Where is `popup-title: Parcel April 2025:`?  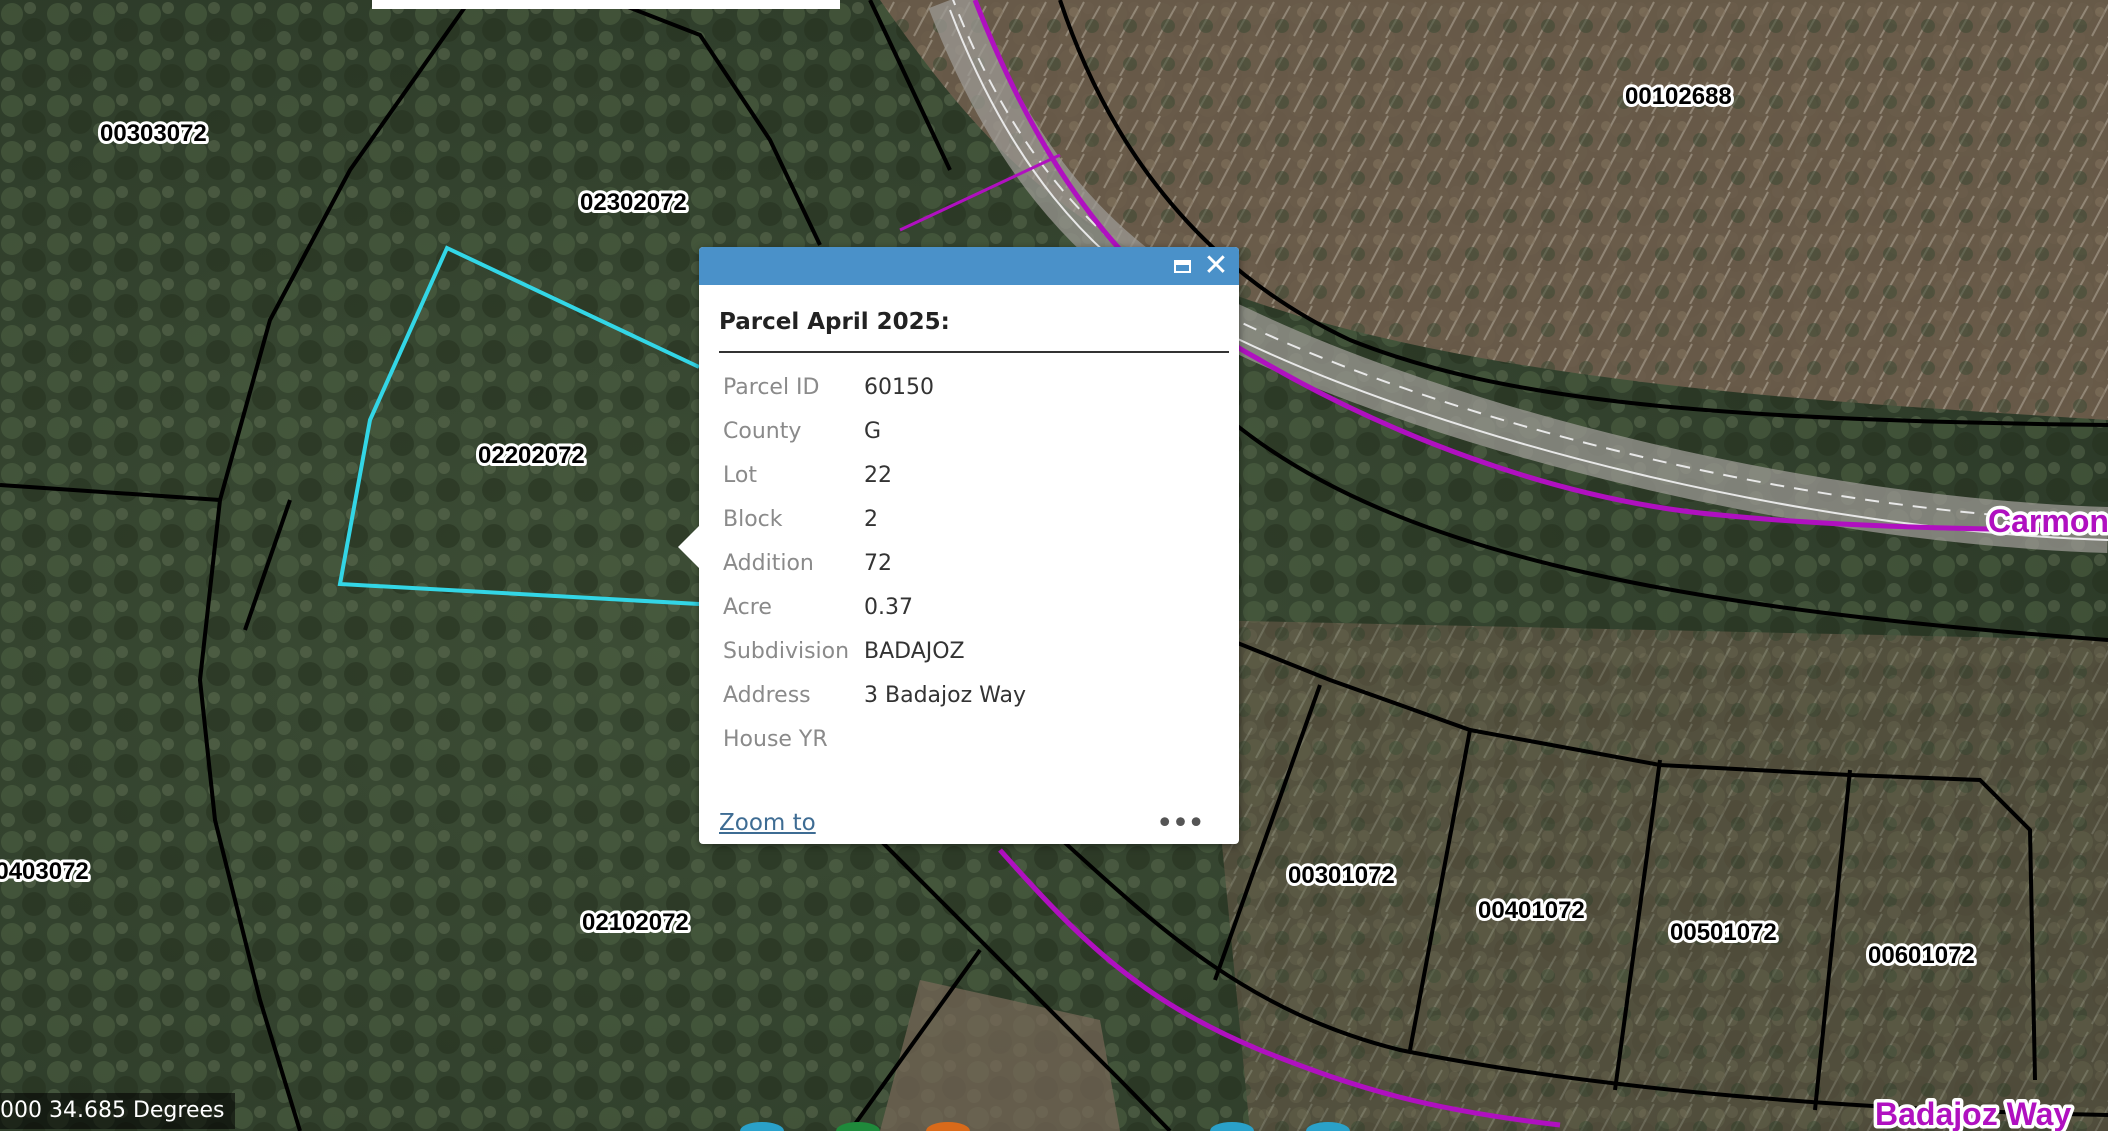 popup-title: Parcel April 2025: is located at coordinates (834, 322).